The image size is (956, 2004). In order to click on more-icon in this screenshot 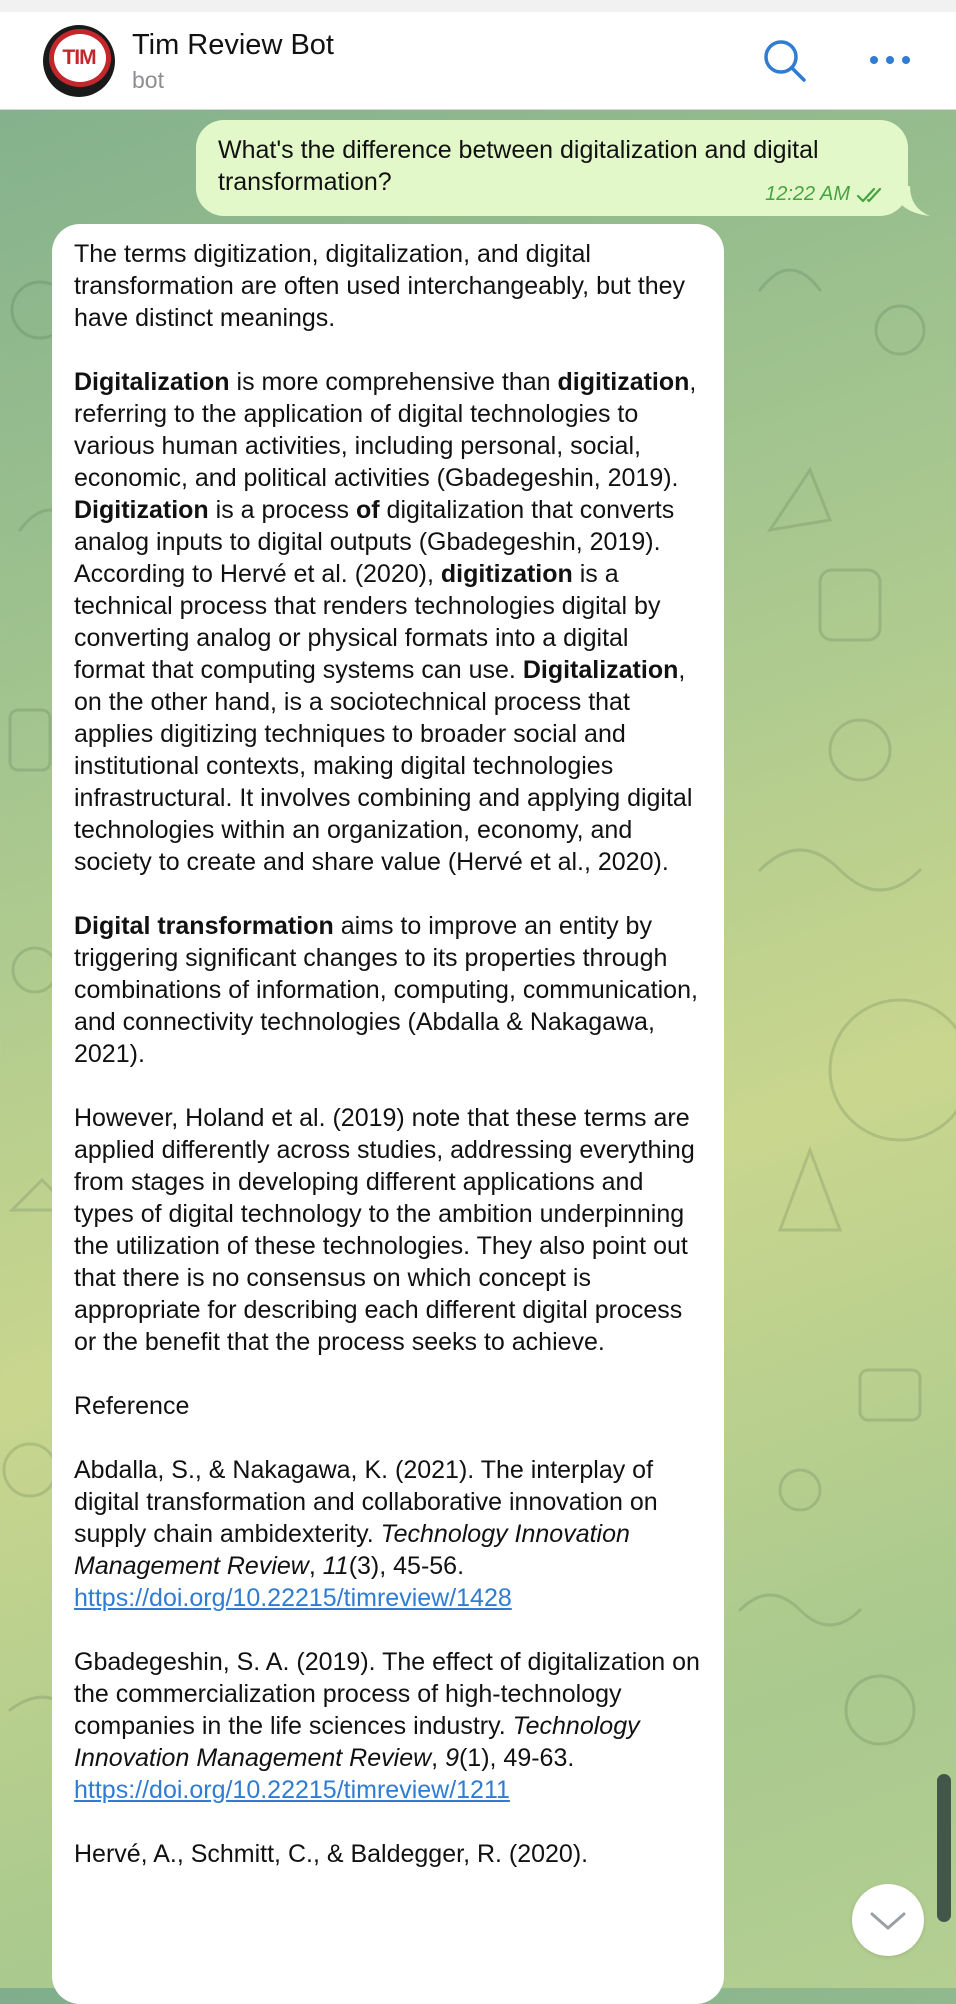, I will do `click(890, 60)`.